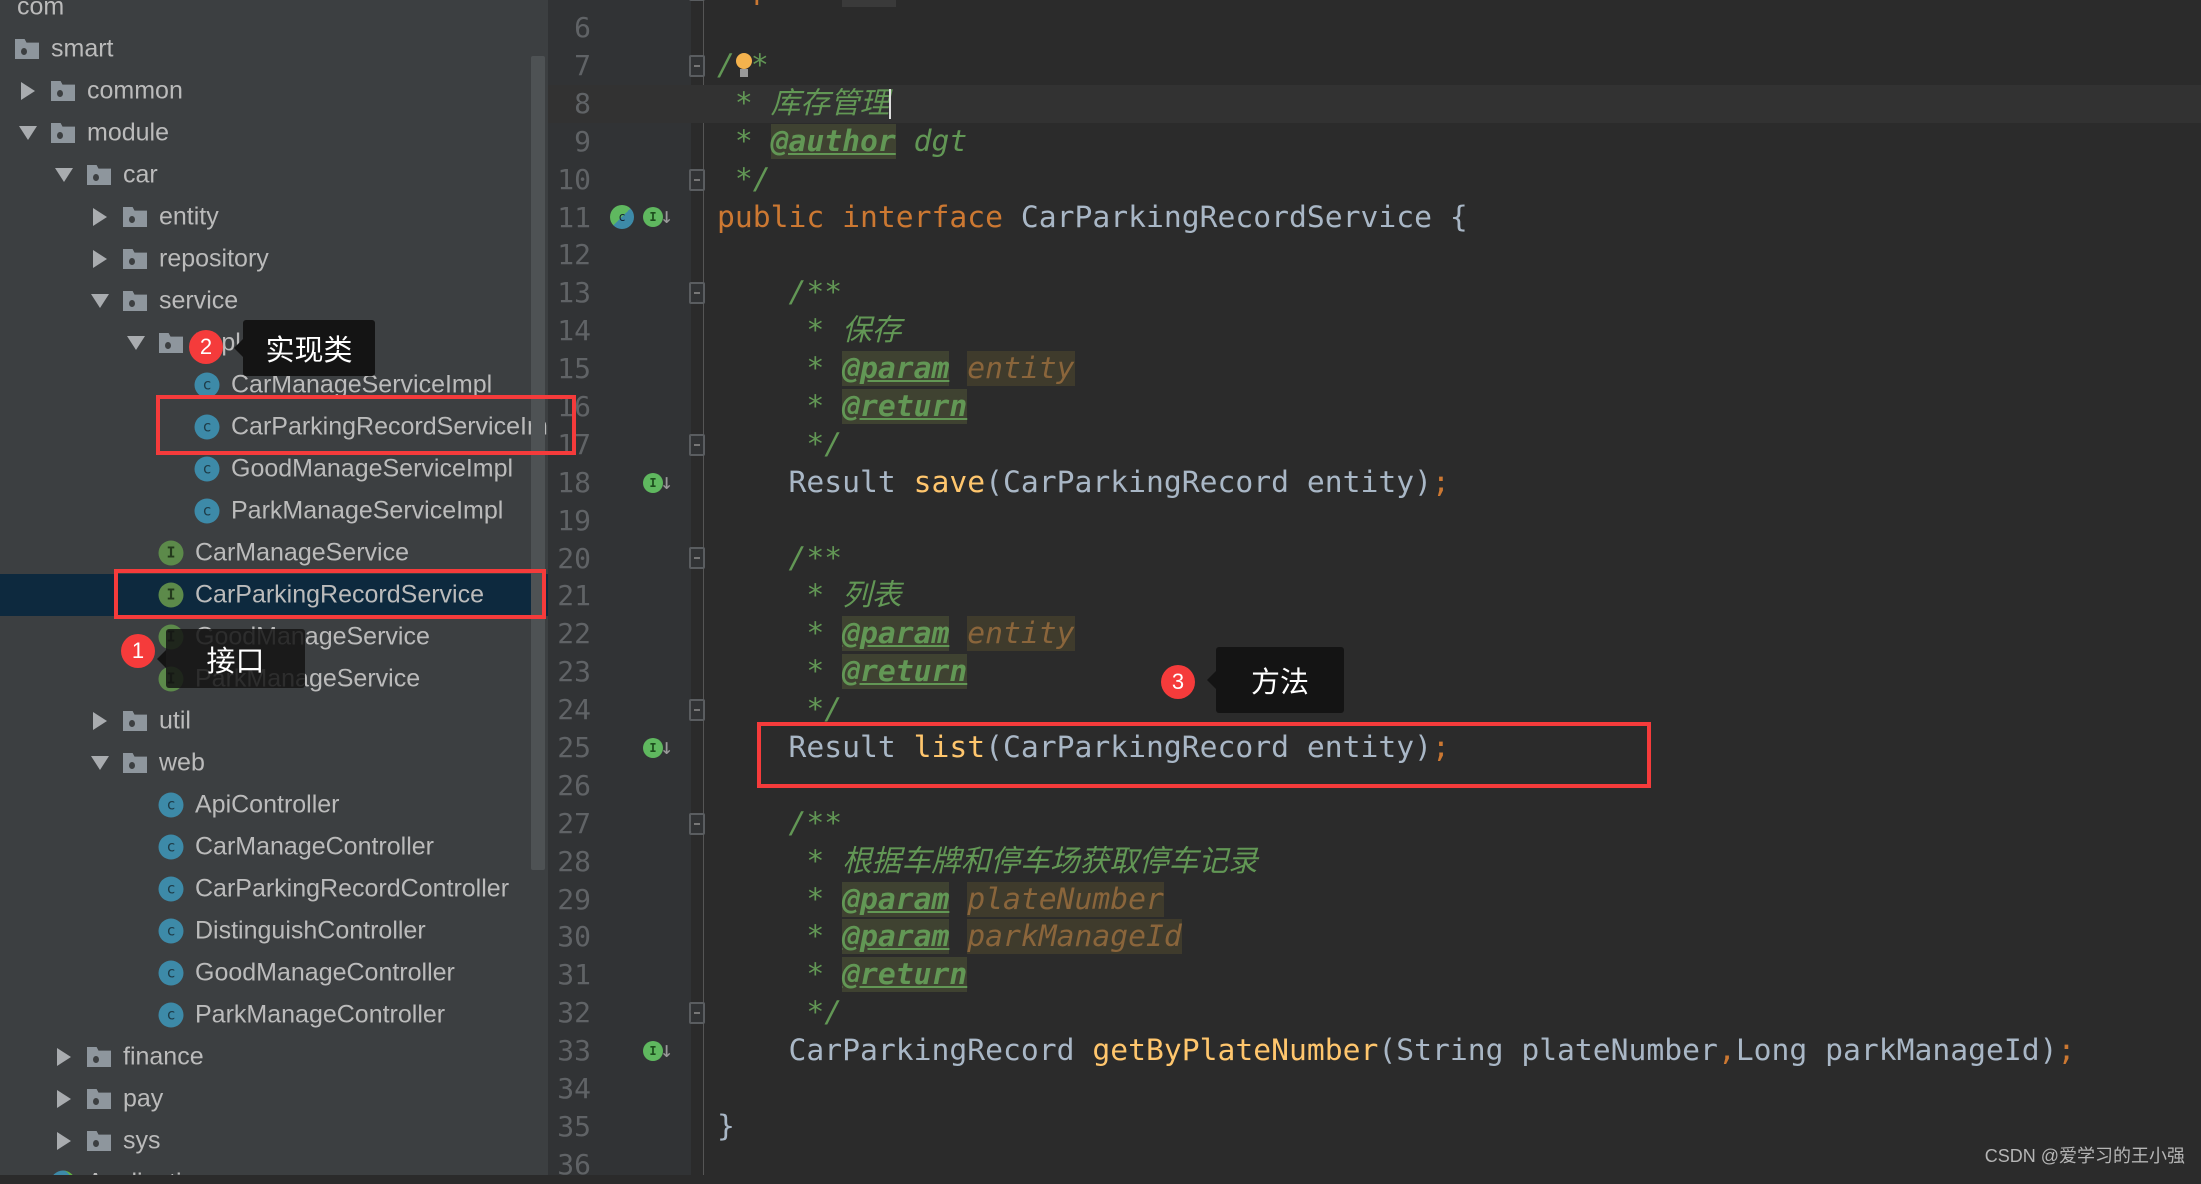 This screenshot has width=2201, height=1184. I want to click on code-line: 16 * @return, so click(1374, 407).